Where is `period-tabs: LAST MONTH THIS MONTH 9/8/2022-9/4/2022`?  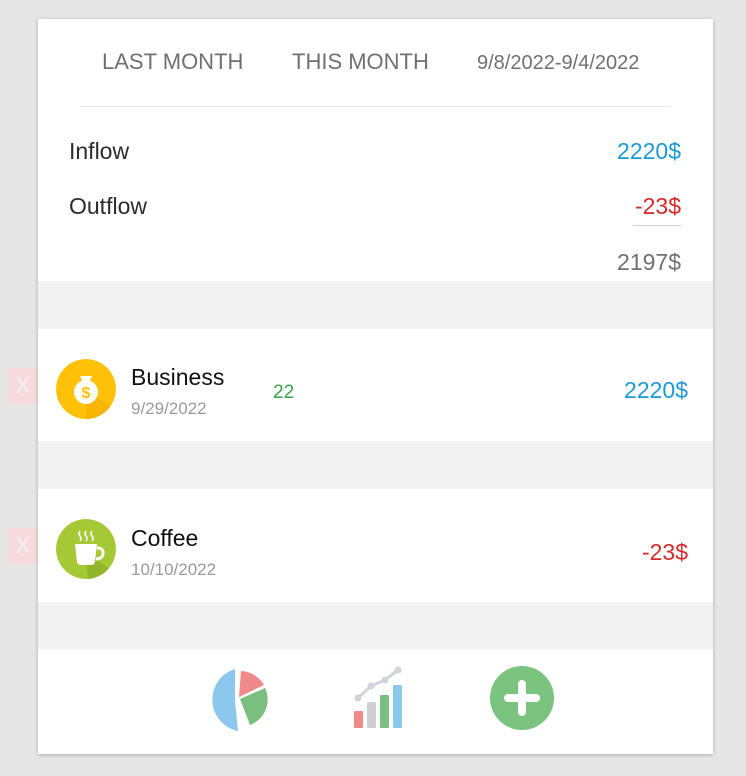 period-tabs: LAST MONTH THIS MONTH 9/8/2022-9/4/2022 is located at coordinates (375, 63).